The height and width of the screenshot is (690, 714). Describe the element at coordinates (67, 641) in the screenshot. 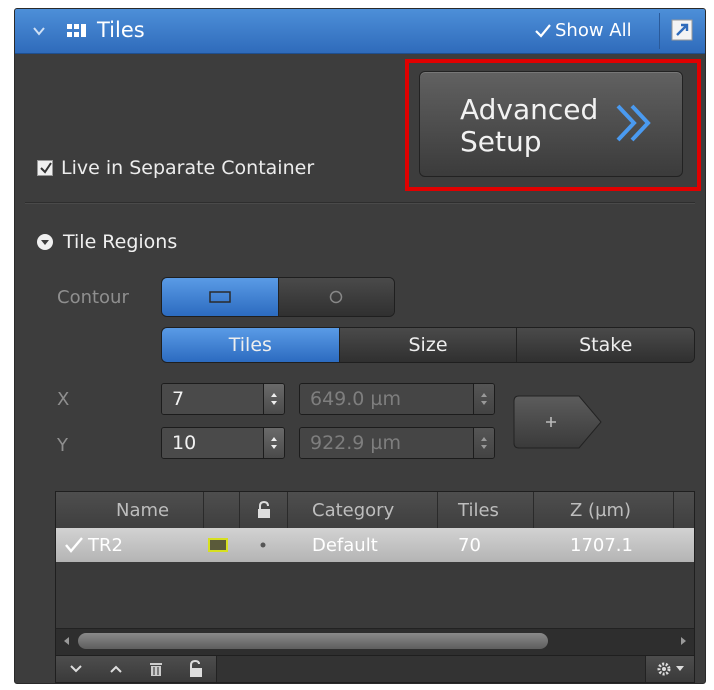

I see `scroll-left-icon` at that location.